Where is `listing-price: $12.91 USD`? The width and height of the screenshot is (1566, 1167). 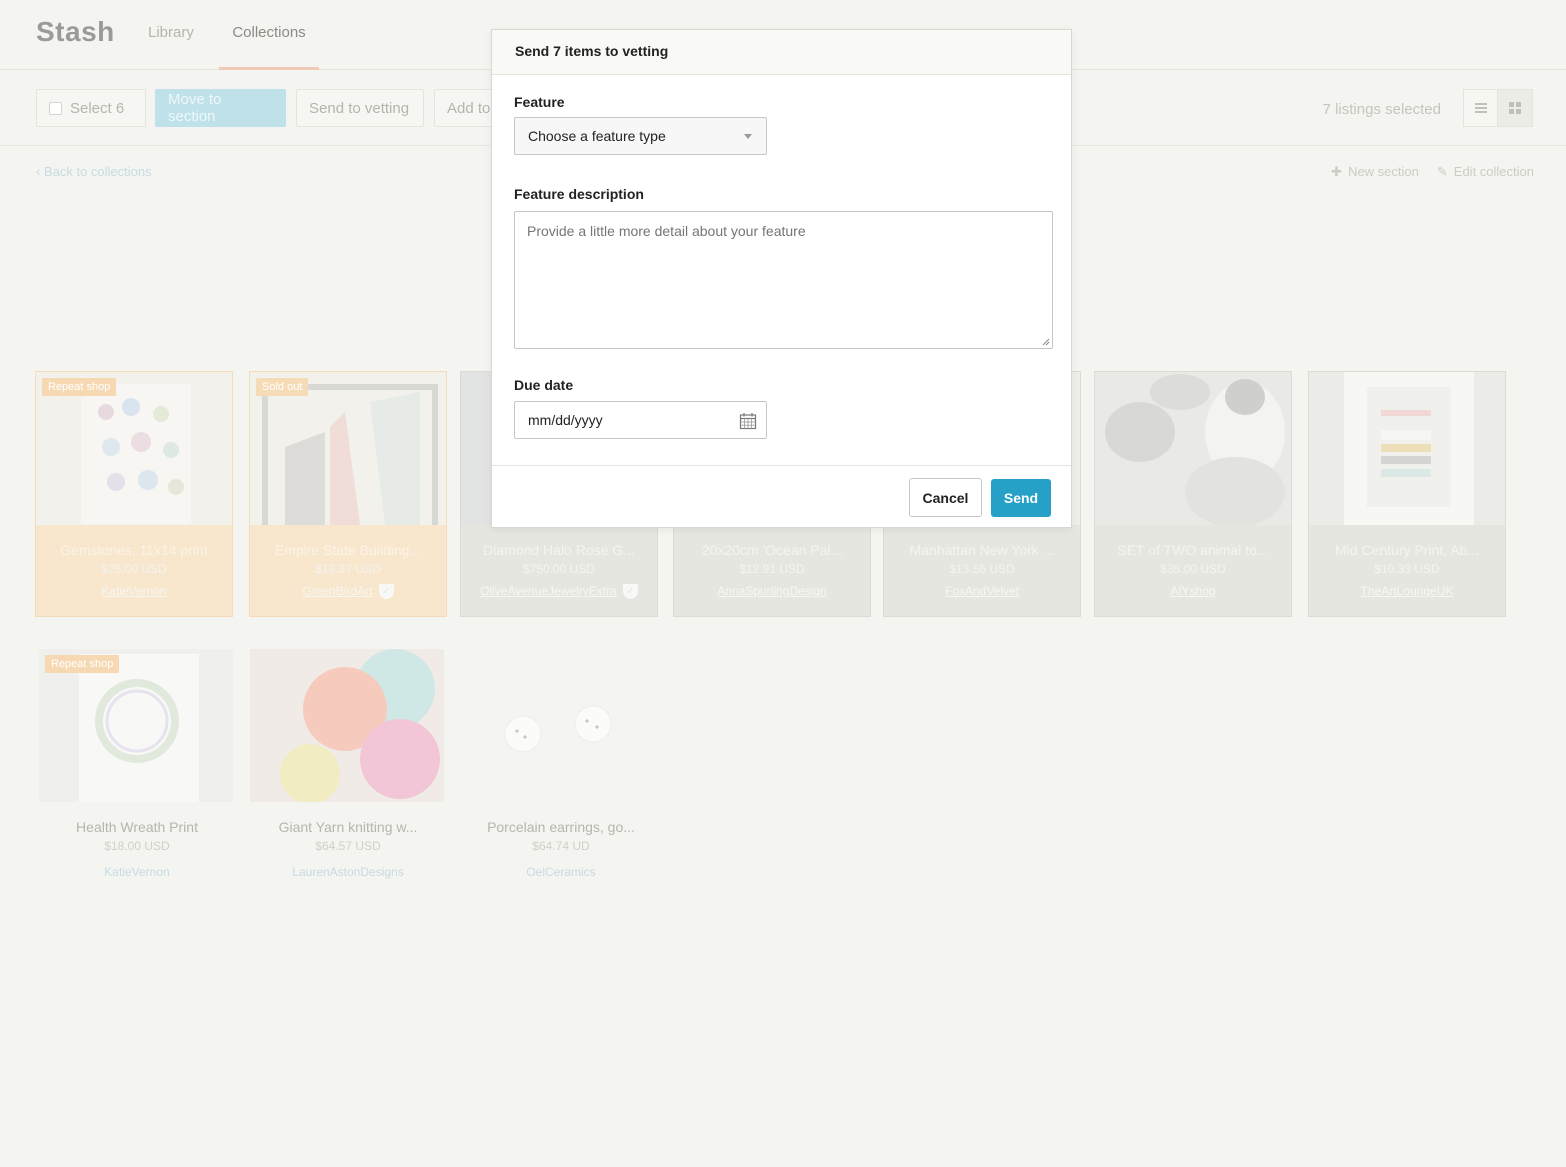 listing-price: $12.91 USD is located at coordinates (772, 569).